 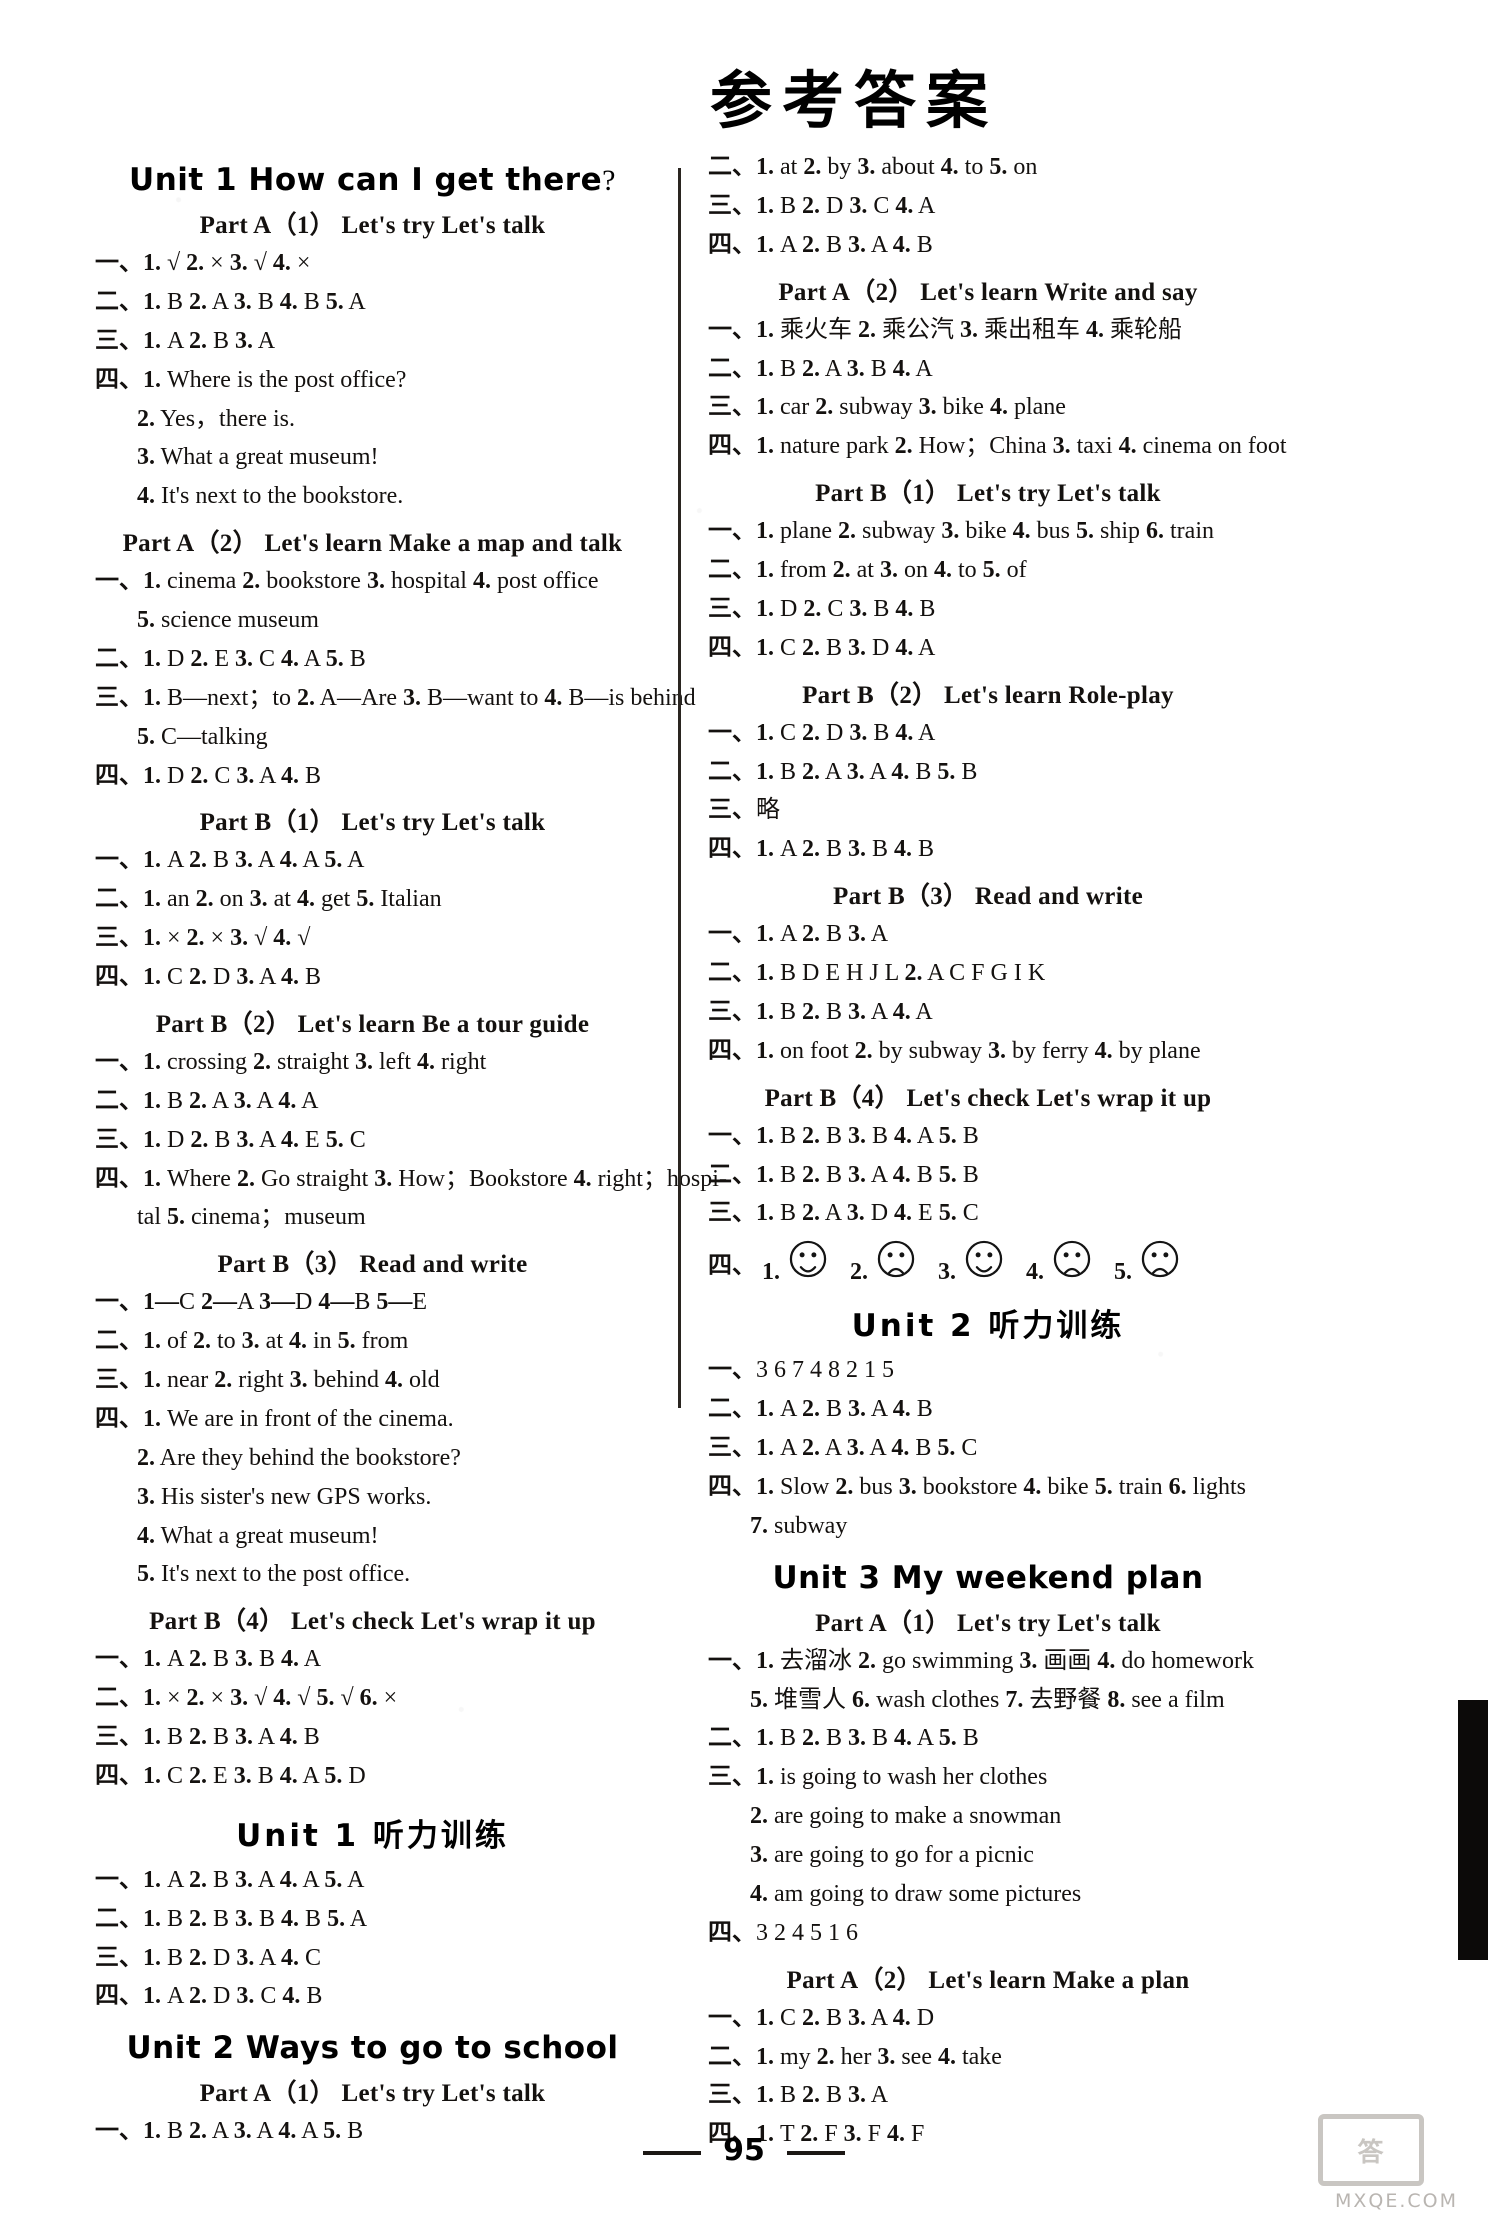 What do you see at coordinates (988, 292) in the screenshot?
I see `part-heading: Part A（2） Let's learn Write and say` at bounding box center [988, 292].